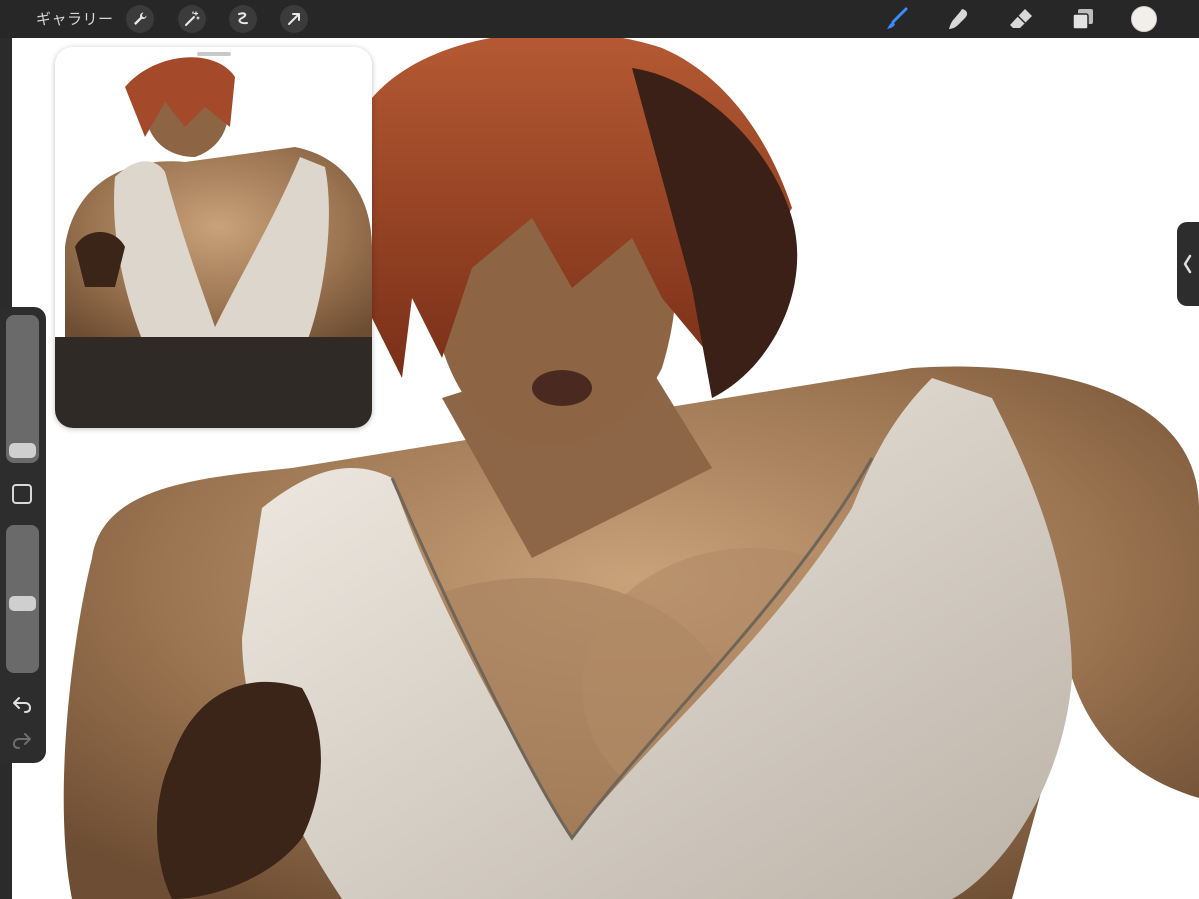  I want to click on reference-window-handle, so click(214, 54).